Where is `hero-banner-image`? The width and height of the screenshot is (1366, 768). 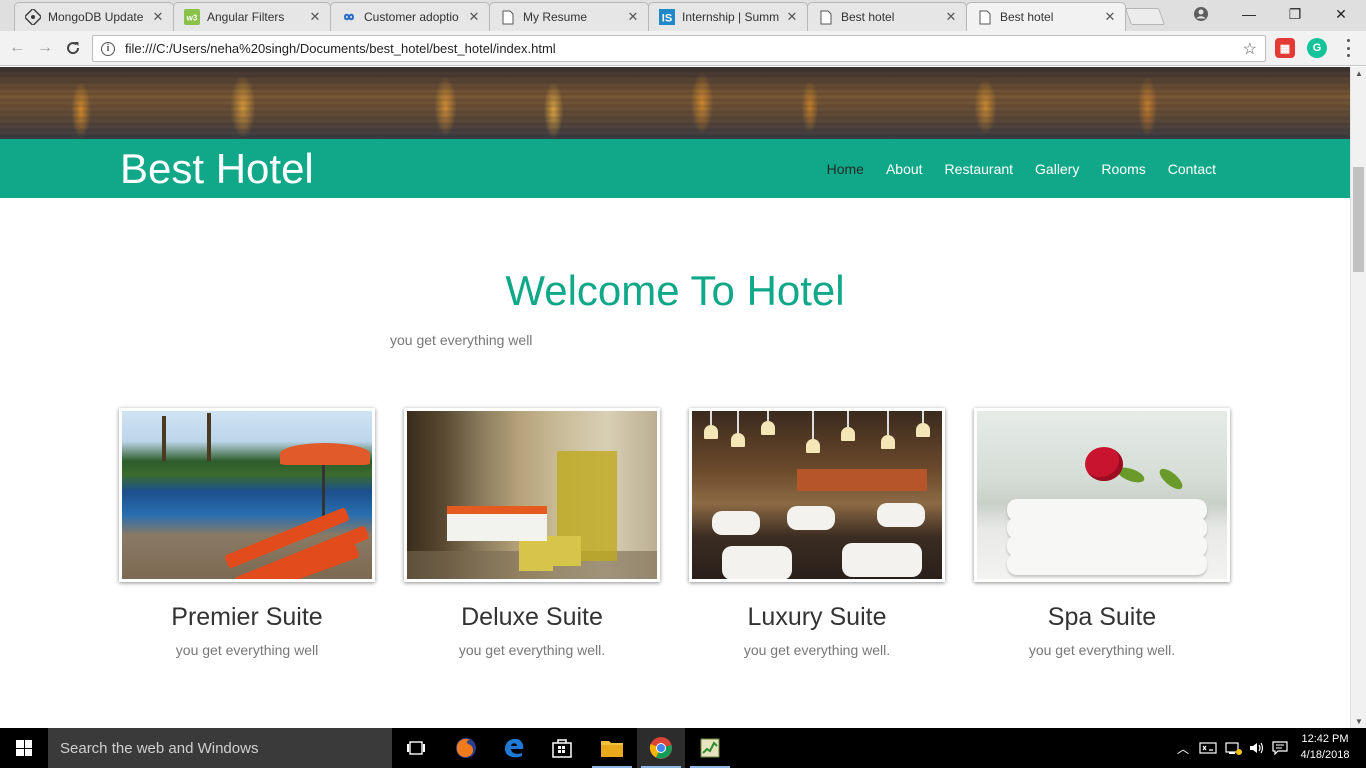
hero-banner-image is located at coordinates (675, 103).